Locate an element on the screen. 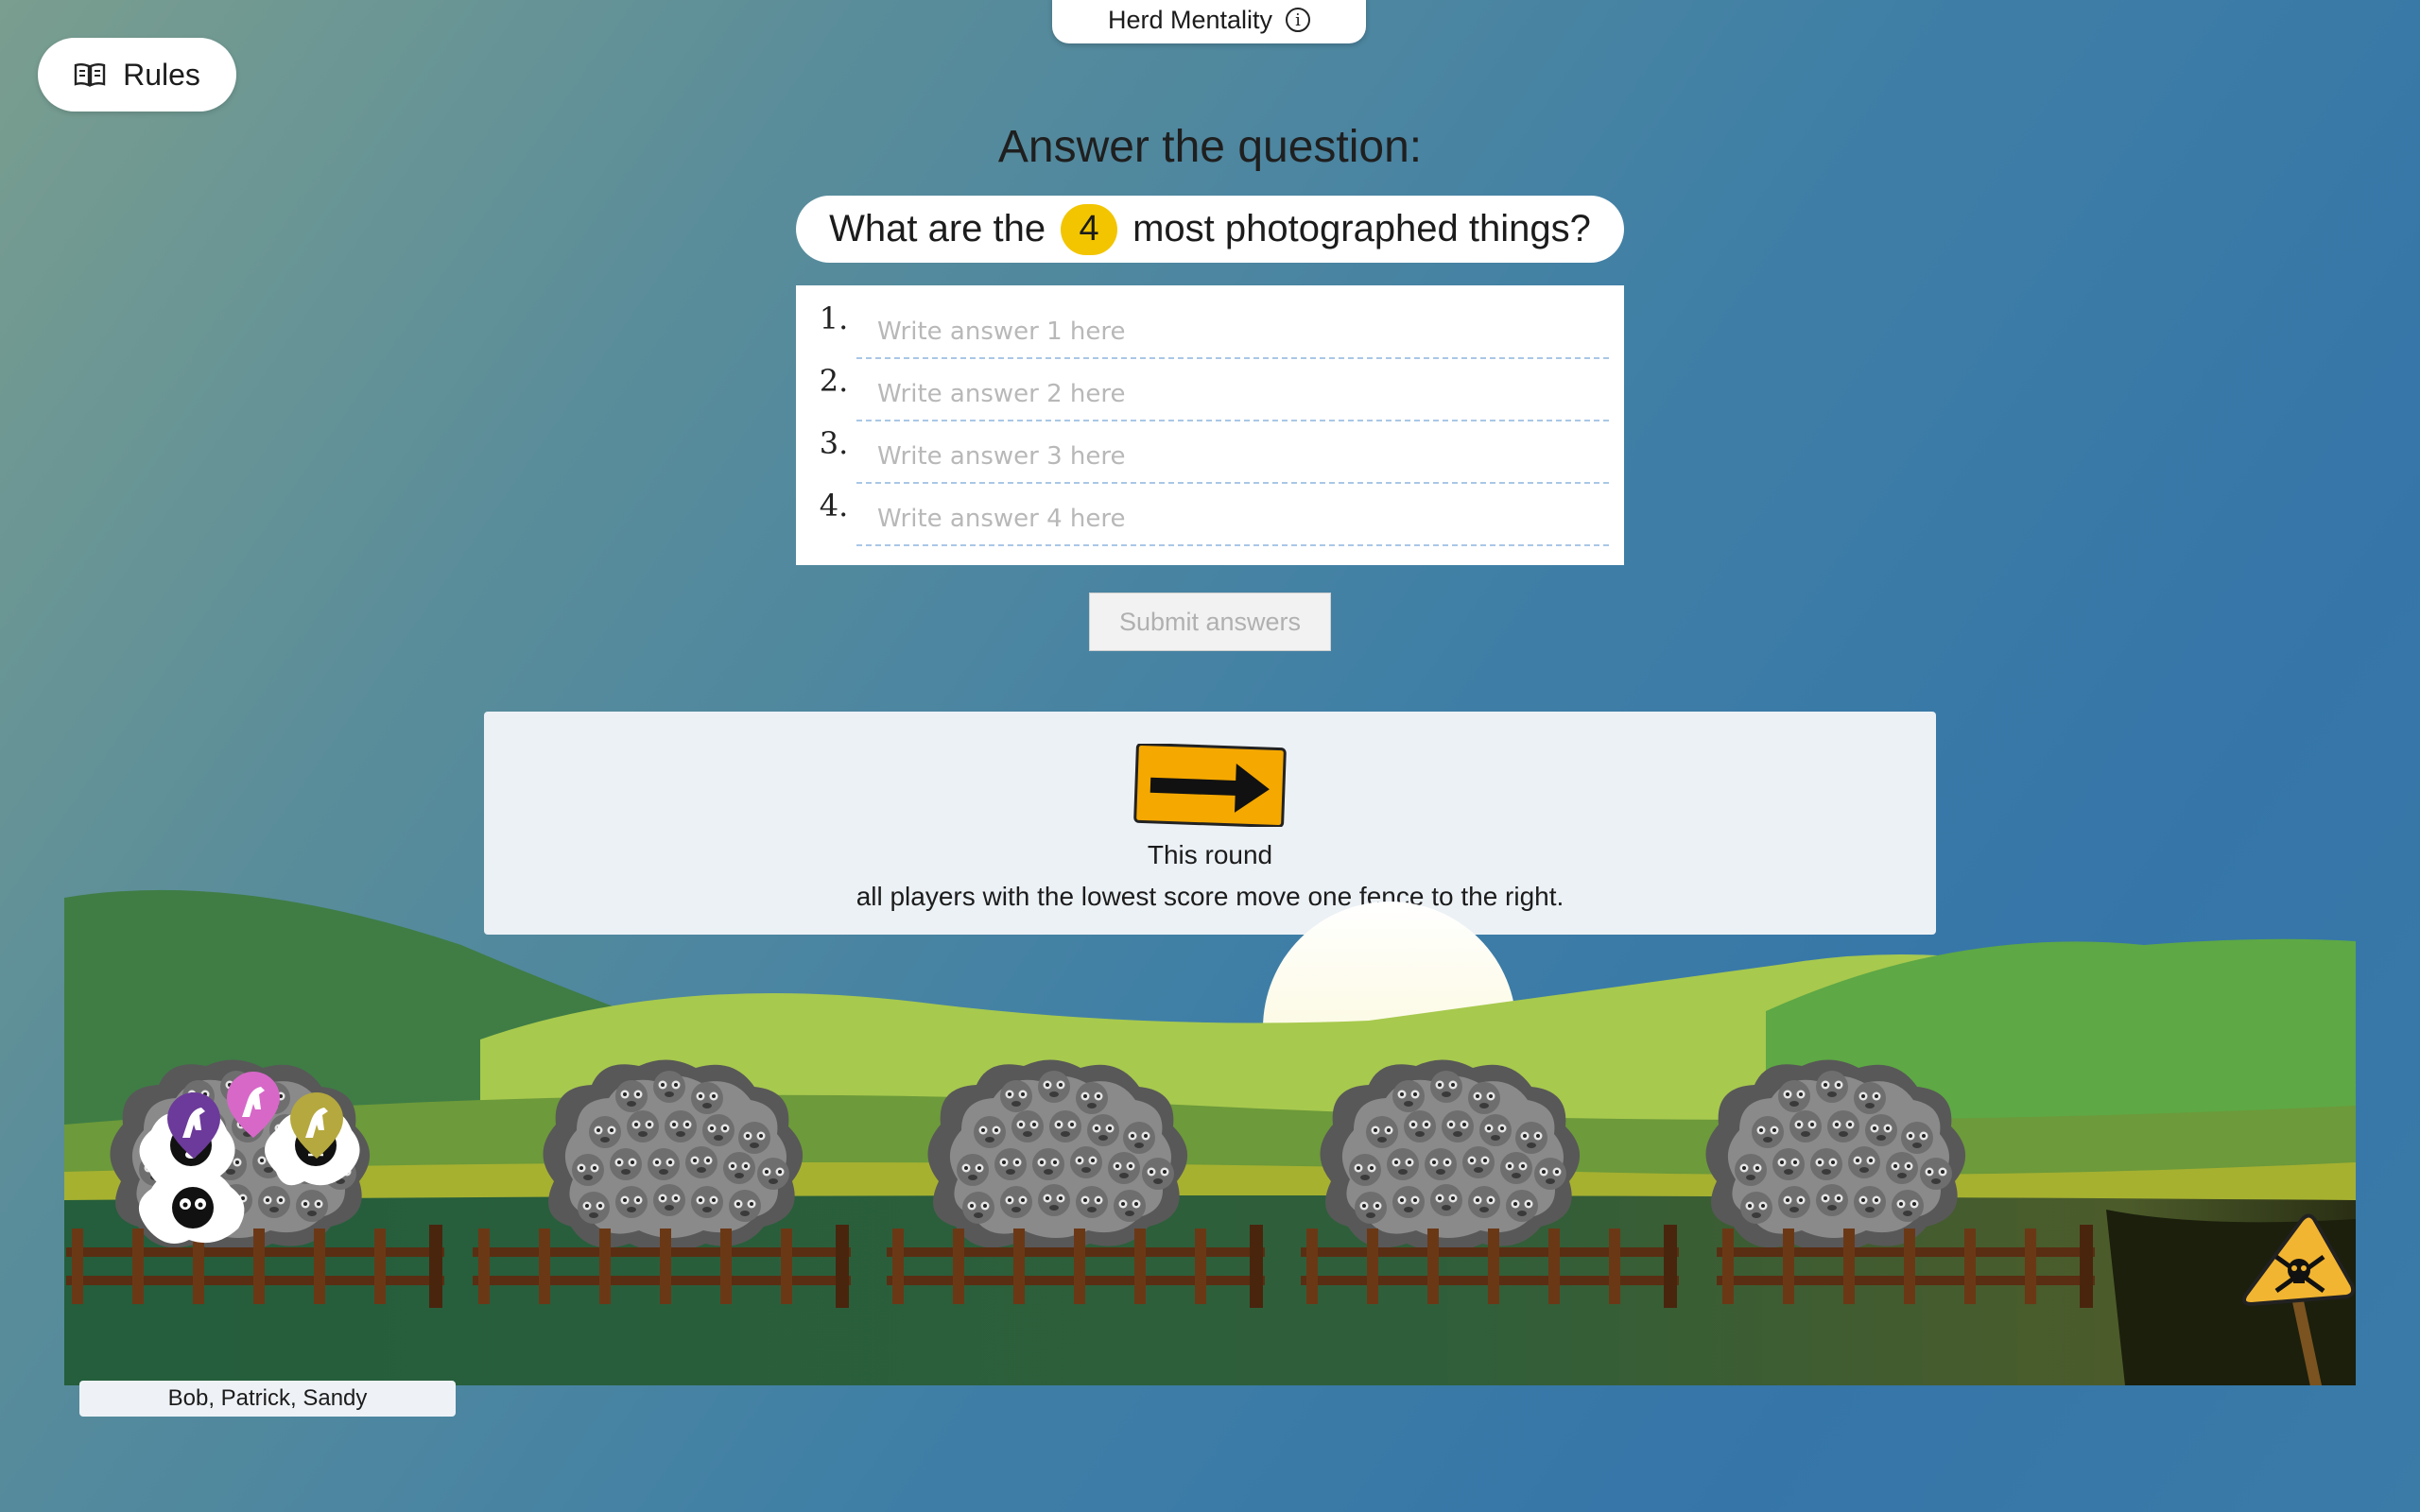  answer-row: 2. is located at coordinates (1210, 390).